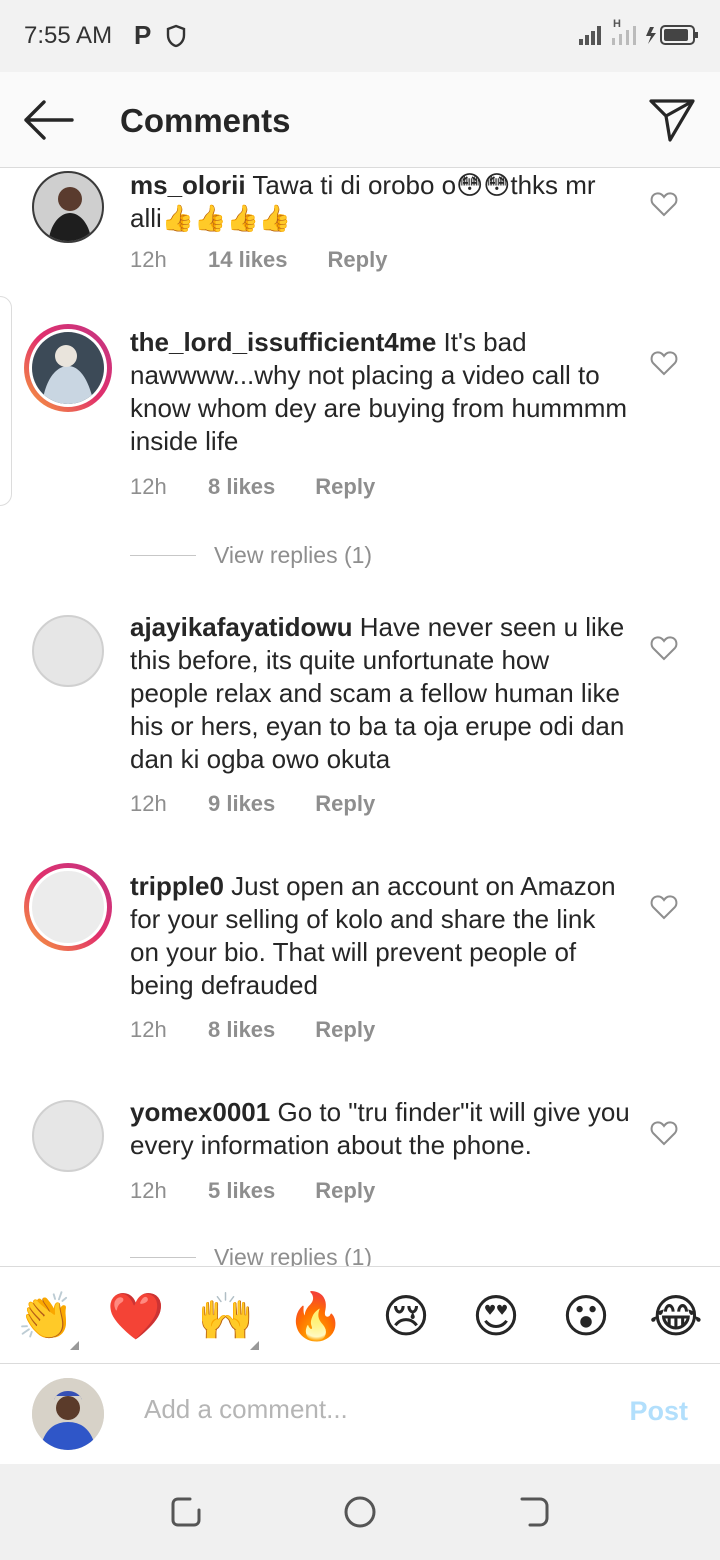 This screenshot has width=720, height=1560. What do you see at coordinates (241, 1191) in the screenshot?
I see `comment-likes: 5 likes` at bounding box center [241, 1191].